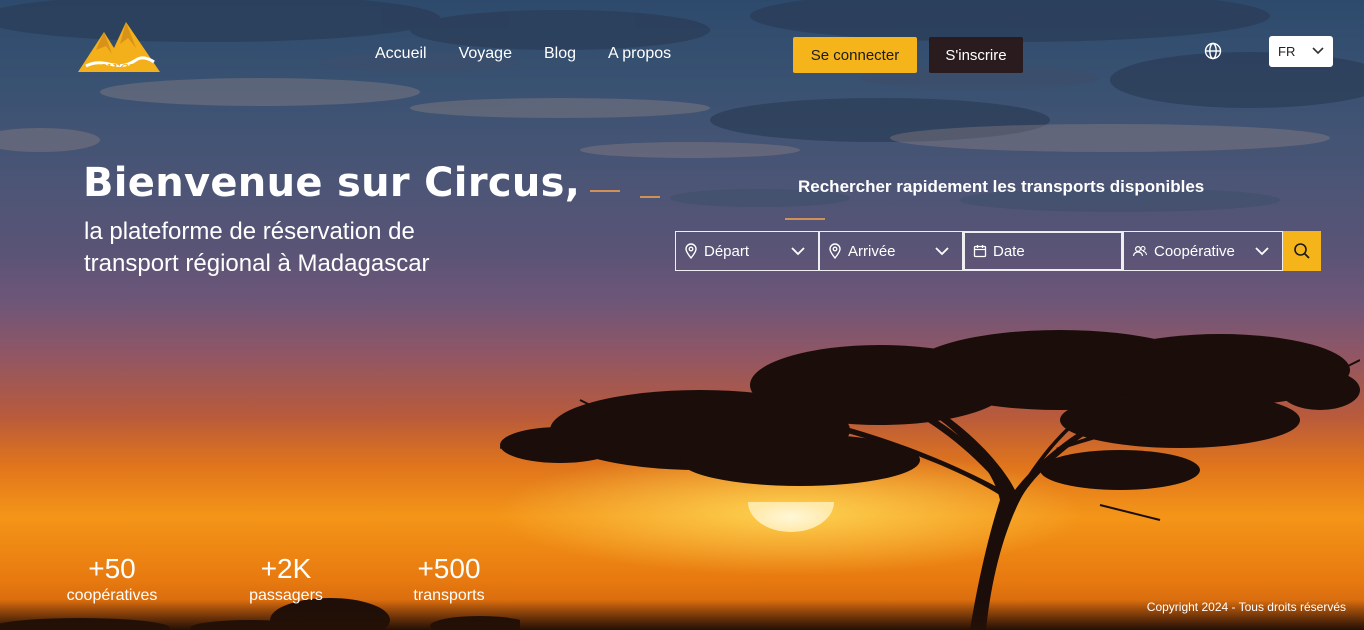 The width and height of the screenshot is (1364, 630). I want to click on departure-select: Départ, so click(747, 251).